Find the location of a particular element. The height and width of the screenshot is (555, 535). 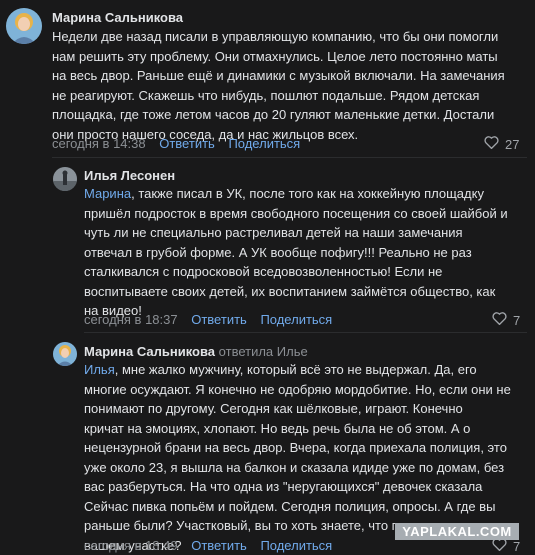

mention-link: Илья is located at coordinates (99, 369).